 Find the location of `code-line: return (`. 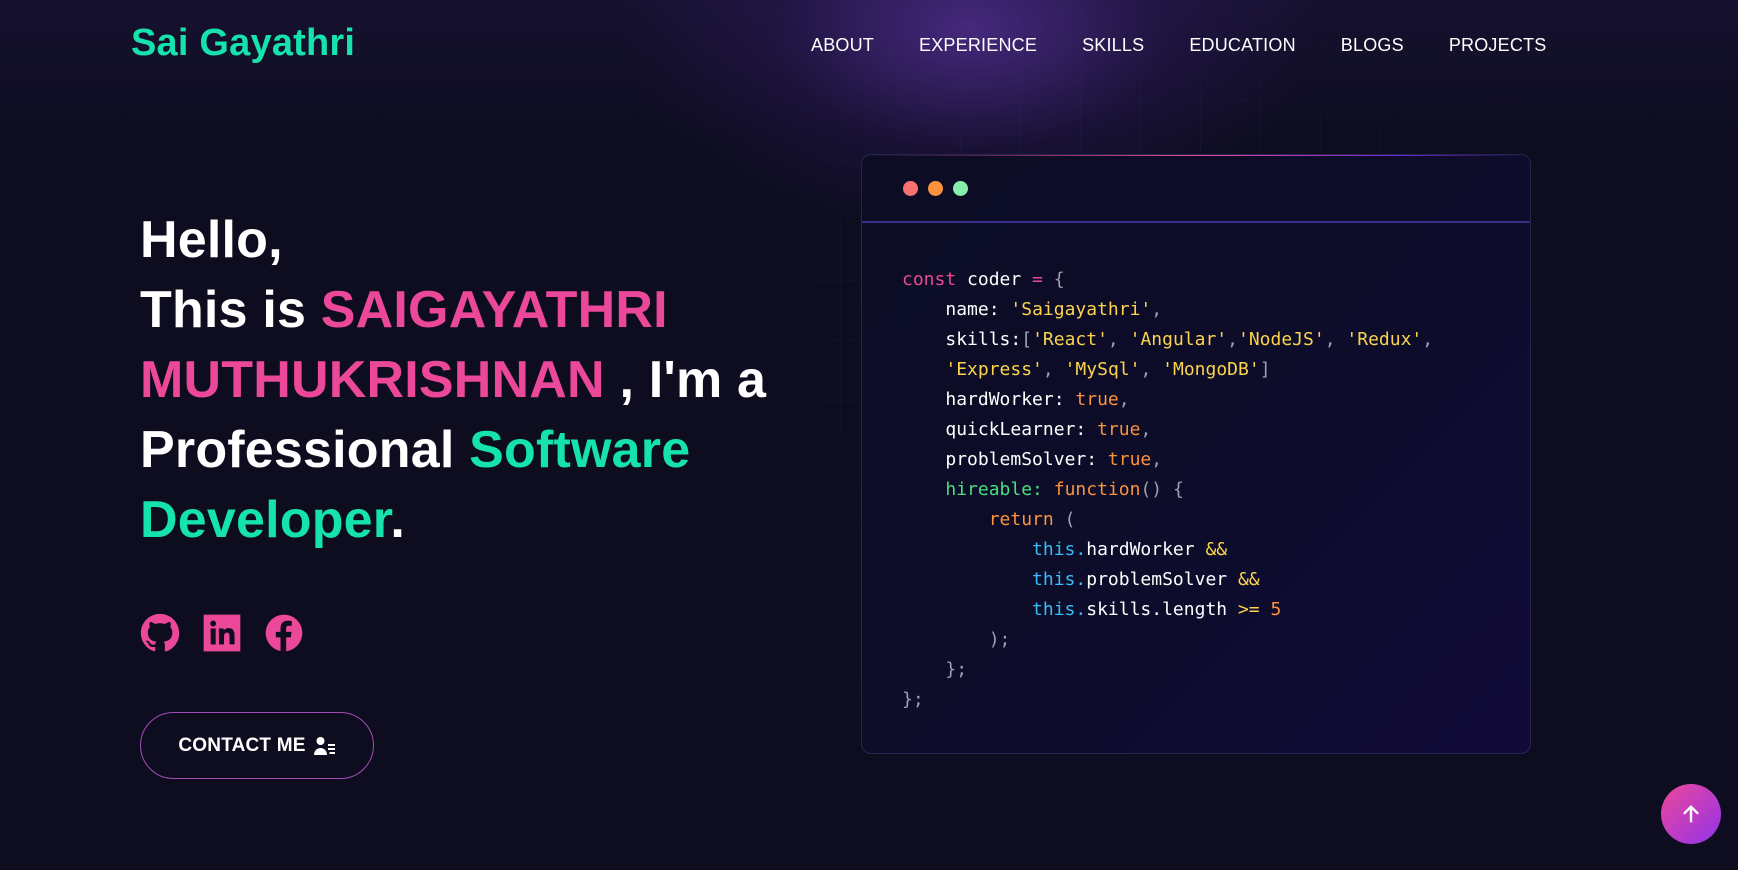

code-line: return ( is located at coordinates (1032, 519).